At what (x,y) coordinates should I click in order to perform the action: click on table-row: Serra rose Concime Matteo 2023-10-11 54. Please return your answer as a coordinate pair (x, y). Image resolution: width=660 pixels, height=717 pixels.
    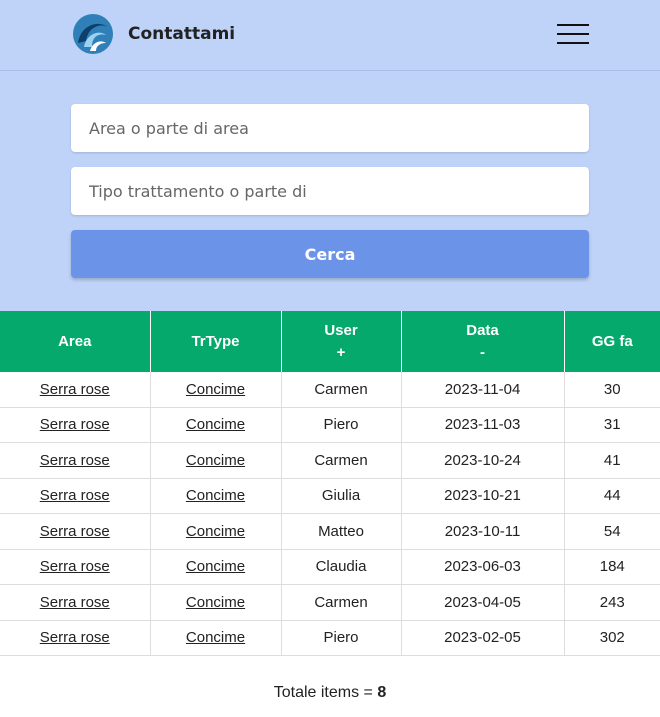
    Looking at the image, I should click on (330, 531).